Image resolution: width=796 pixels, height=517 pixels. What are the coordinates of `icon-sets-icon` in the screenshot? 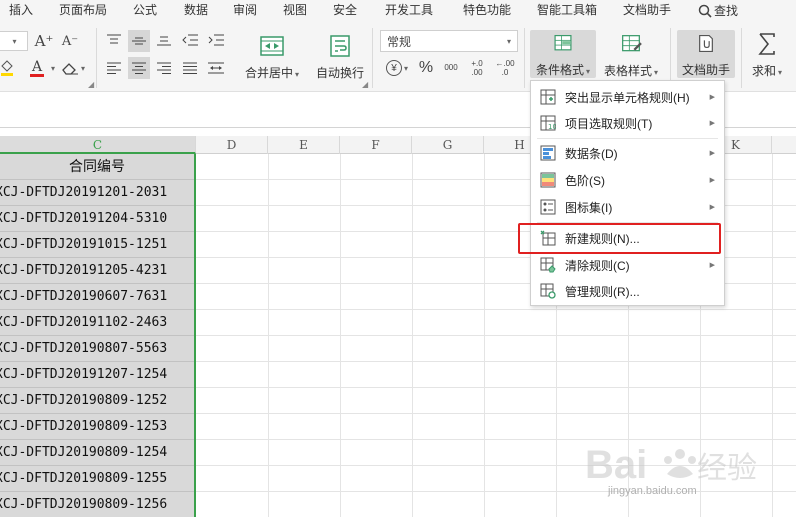 It's located at (548, 207).